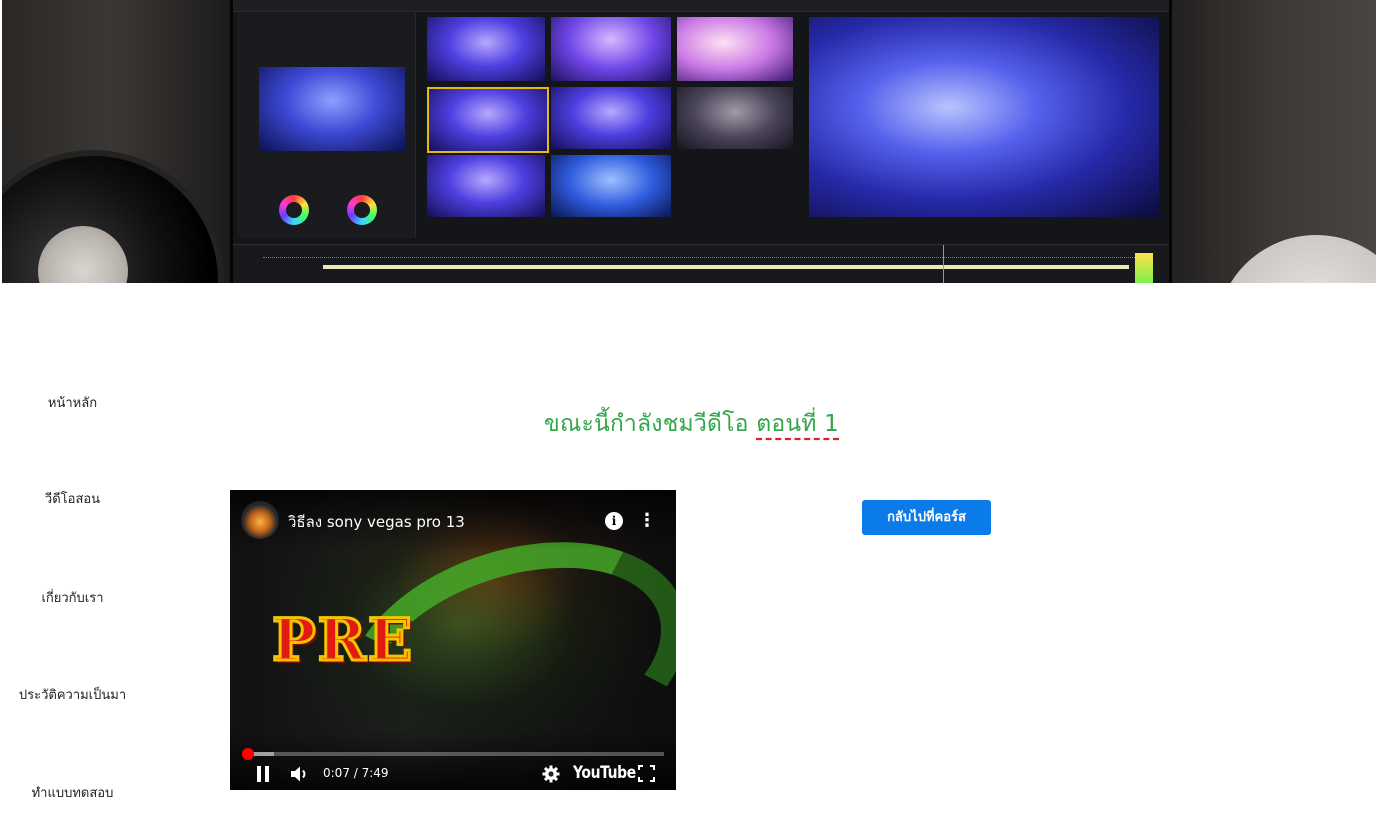 This screenshot has height=831, width=1383. Describe the element at coordinates (72, 792) in the screenshot. I see `nav-item-quiz: ทำแบบทดสอบ` at that location.